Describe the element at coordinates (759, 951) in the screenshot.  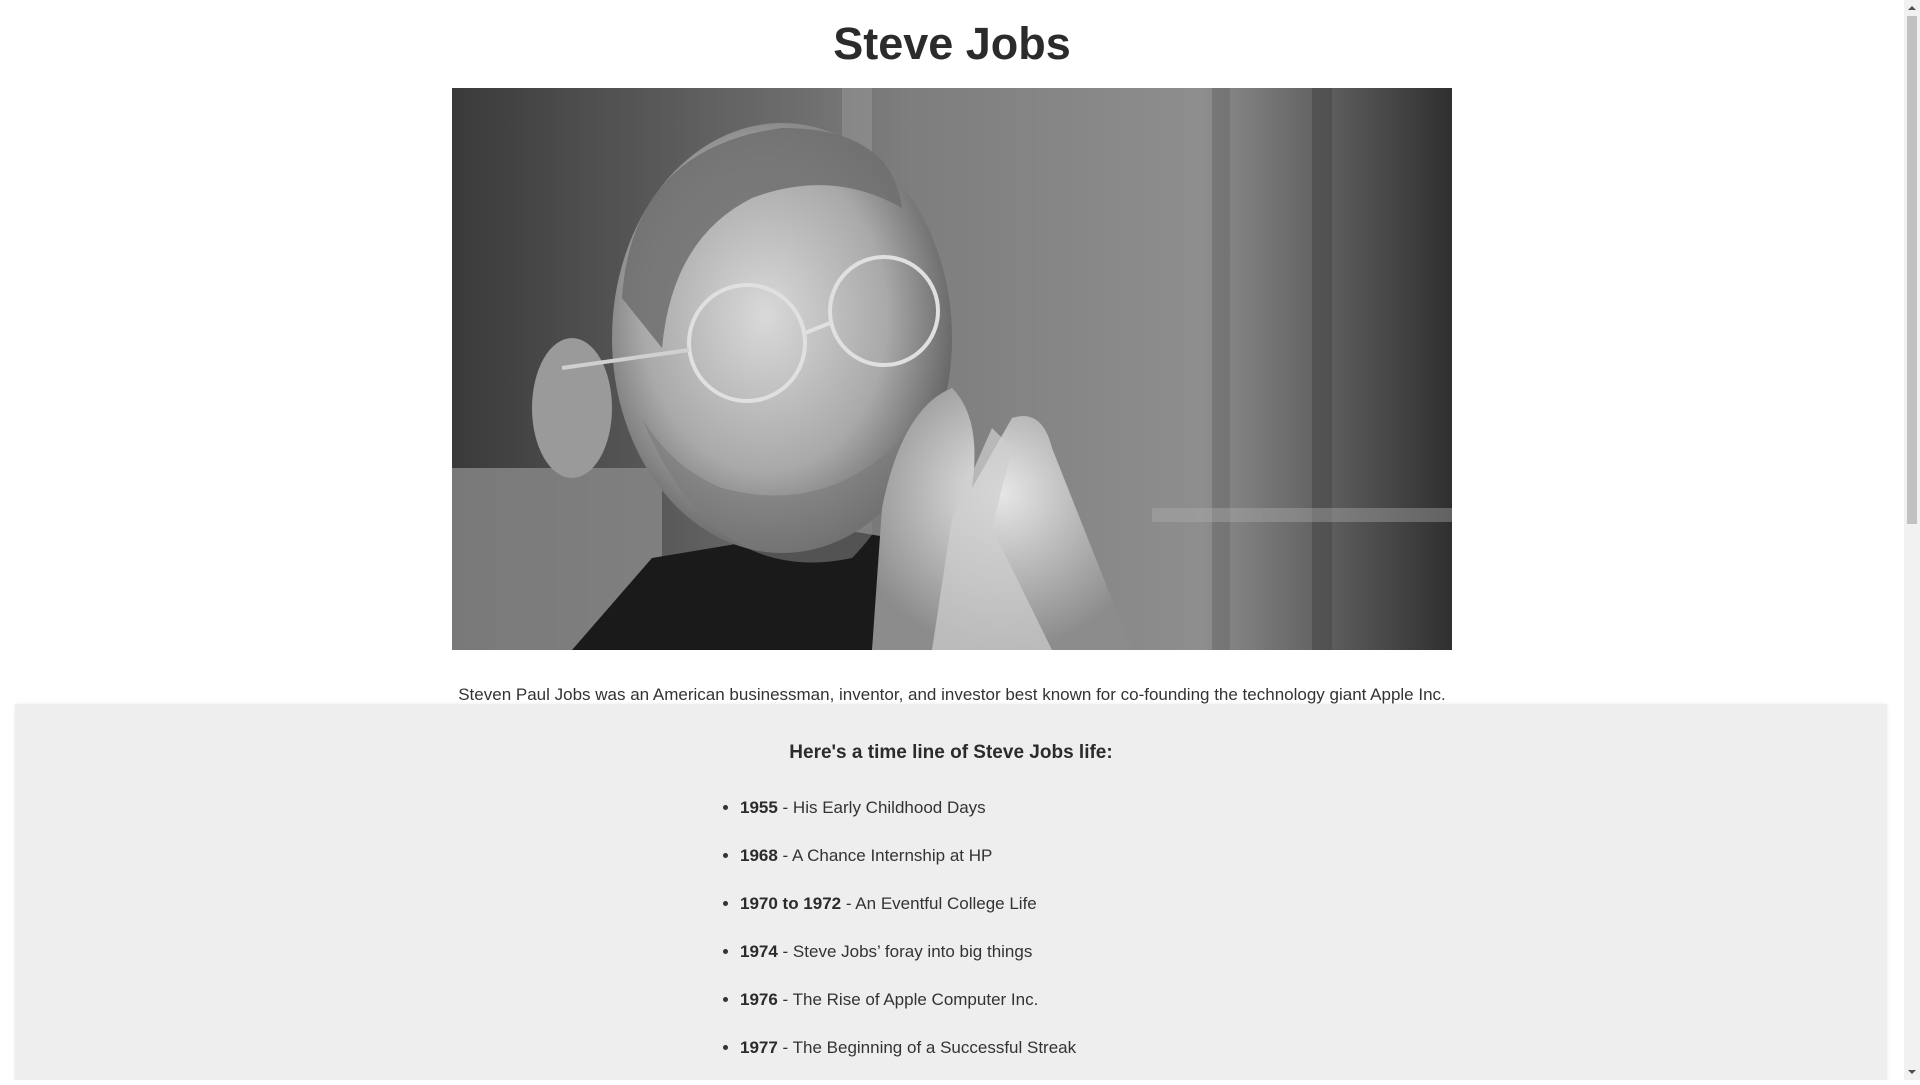
I see `timeline-year: 1974` at that location.